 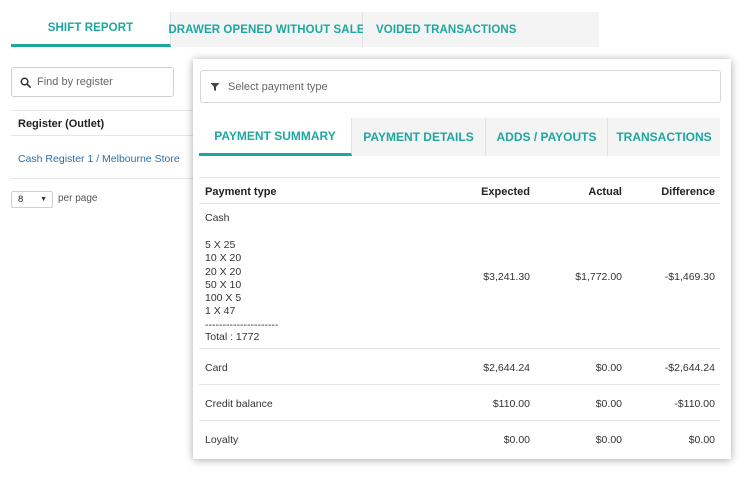 What do you see at coordinates (241, 192) in the screenshot?
I see `header-payment-type: Payment type` at bounding box center [241, 192].